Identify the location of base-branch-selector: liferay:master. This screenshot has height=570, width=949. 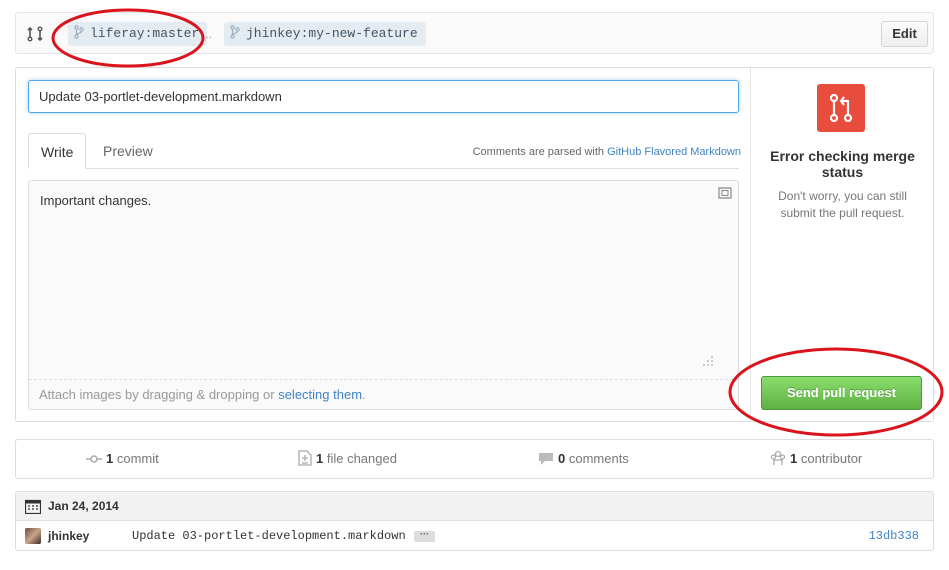
(138, 34).